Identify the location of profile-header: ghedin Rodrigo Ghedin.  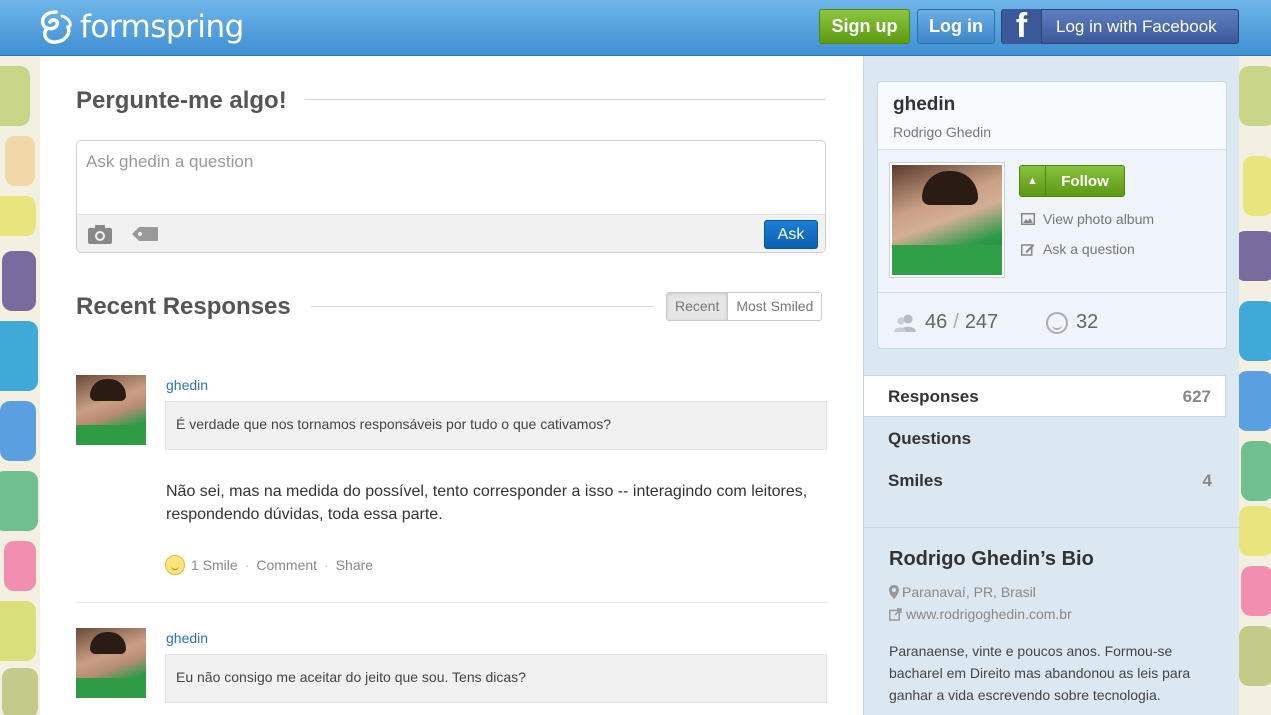
(1052, 116).